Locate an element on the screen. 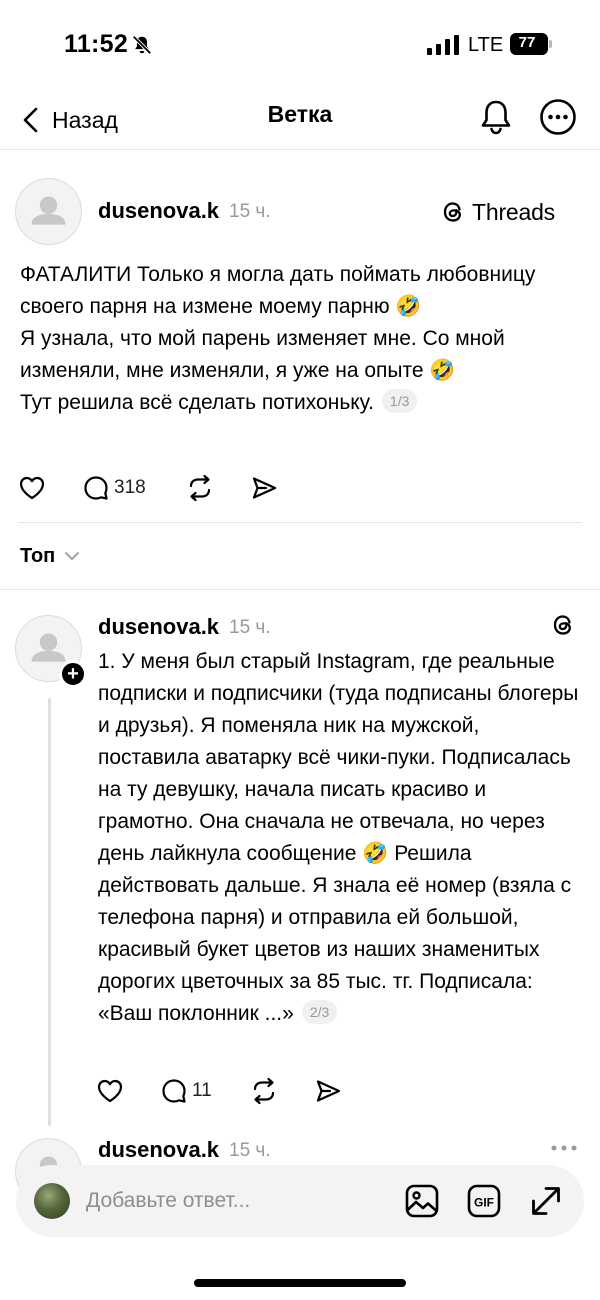 The width and height of the screenshot is (600, 1300). reply-composer: GIF is located at coordinates (300, 1201).